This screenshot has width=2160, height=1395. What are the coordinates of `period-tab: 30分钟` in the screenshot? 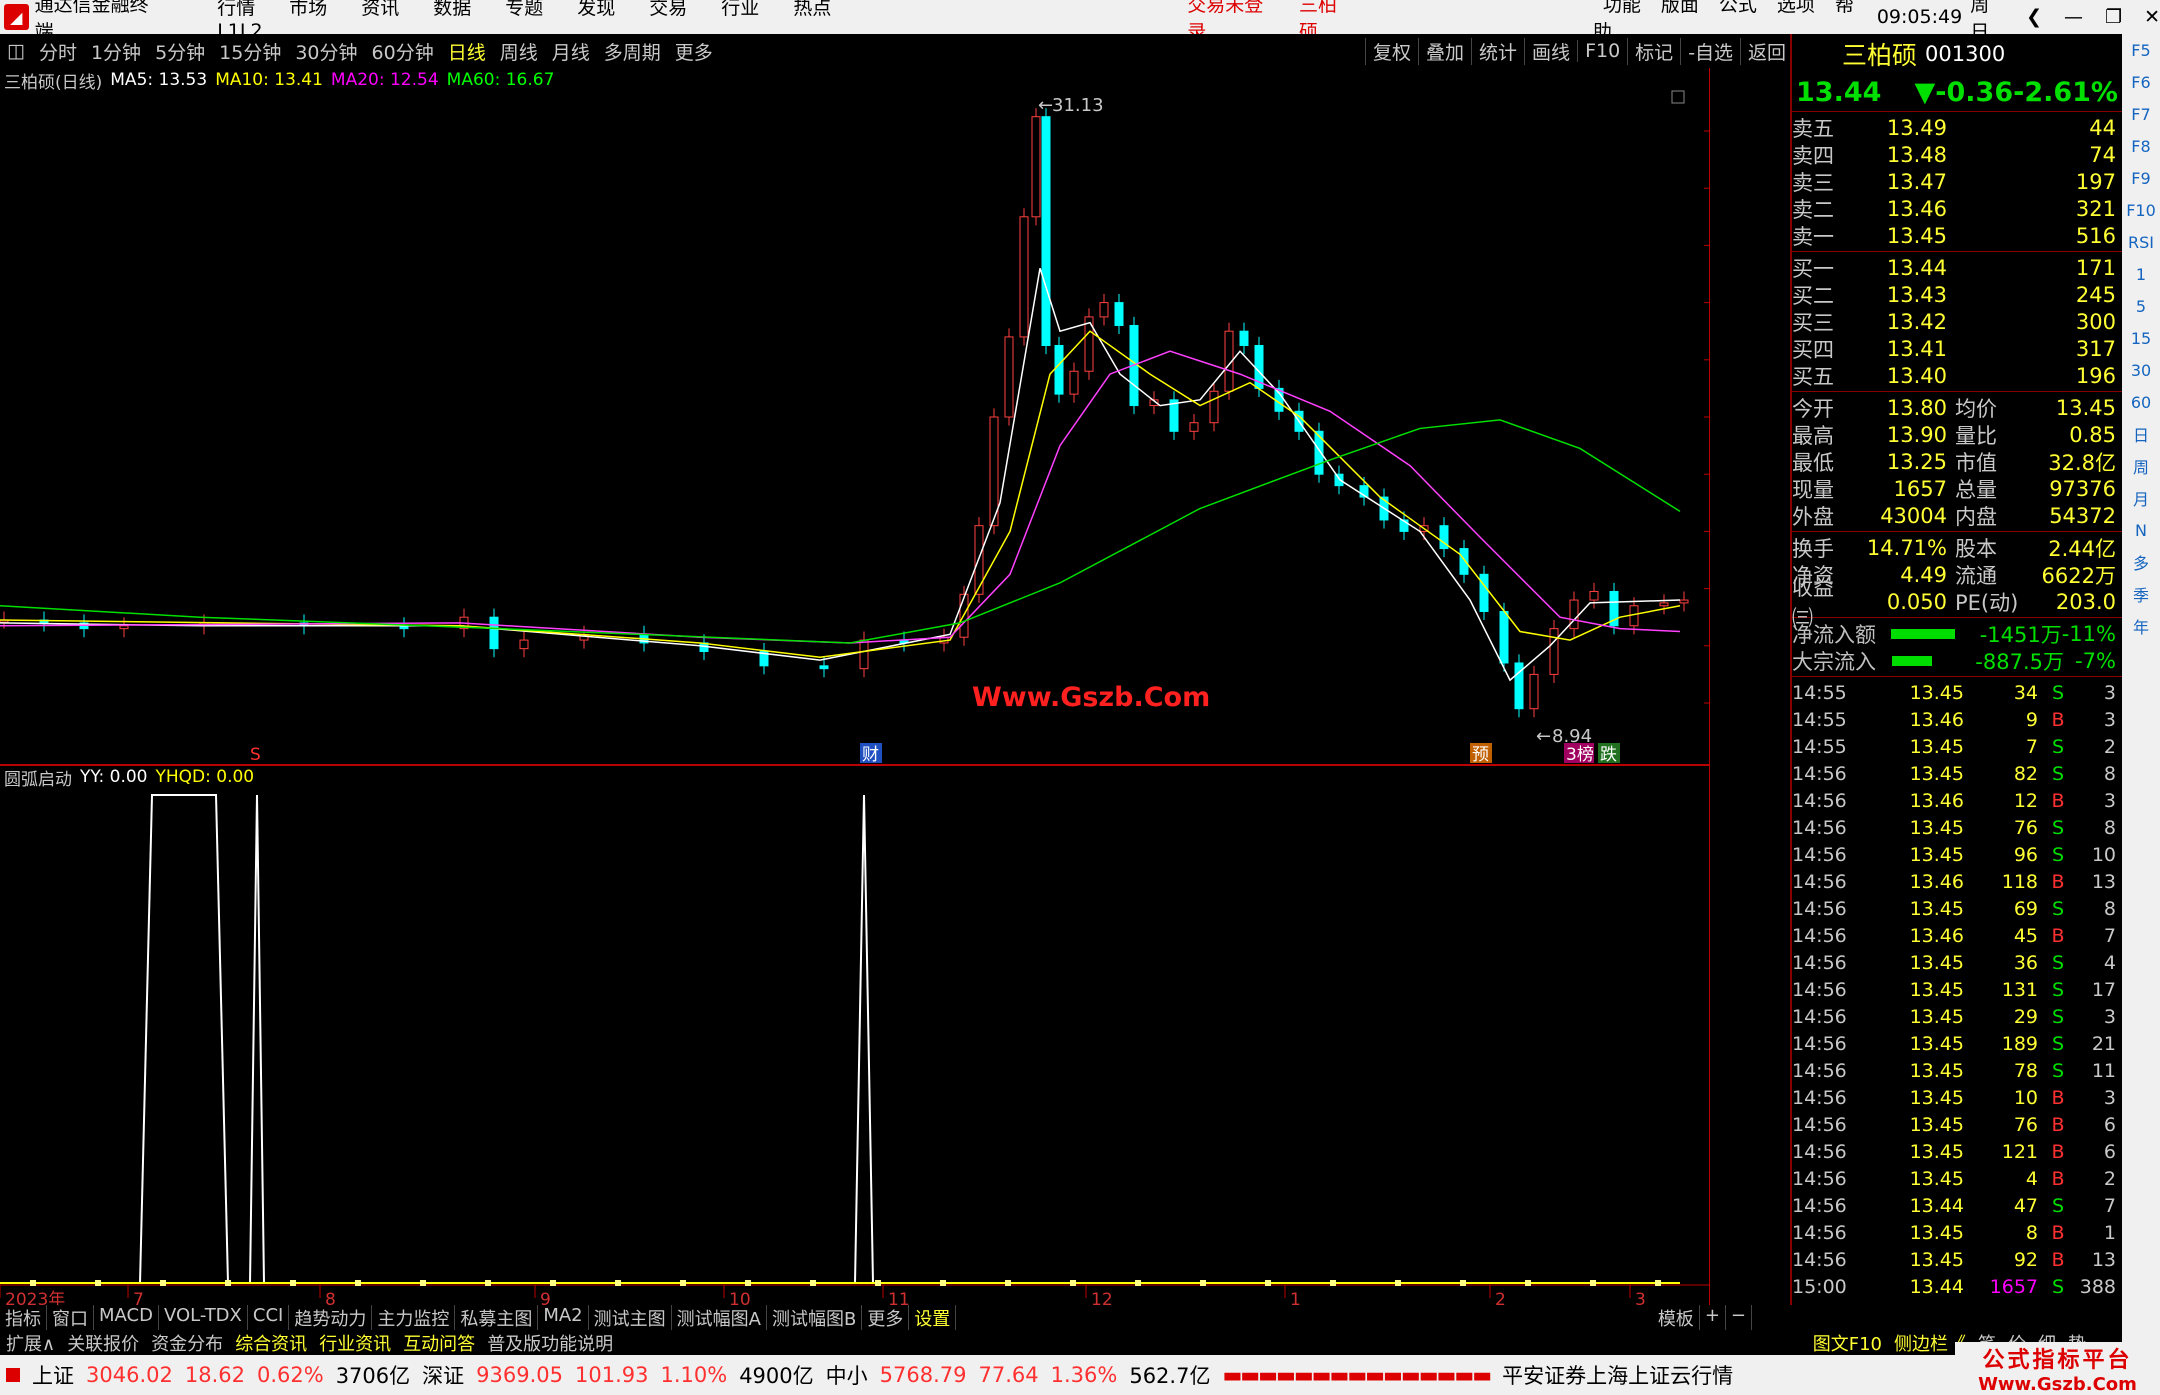 It's located at (326, 51).